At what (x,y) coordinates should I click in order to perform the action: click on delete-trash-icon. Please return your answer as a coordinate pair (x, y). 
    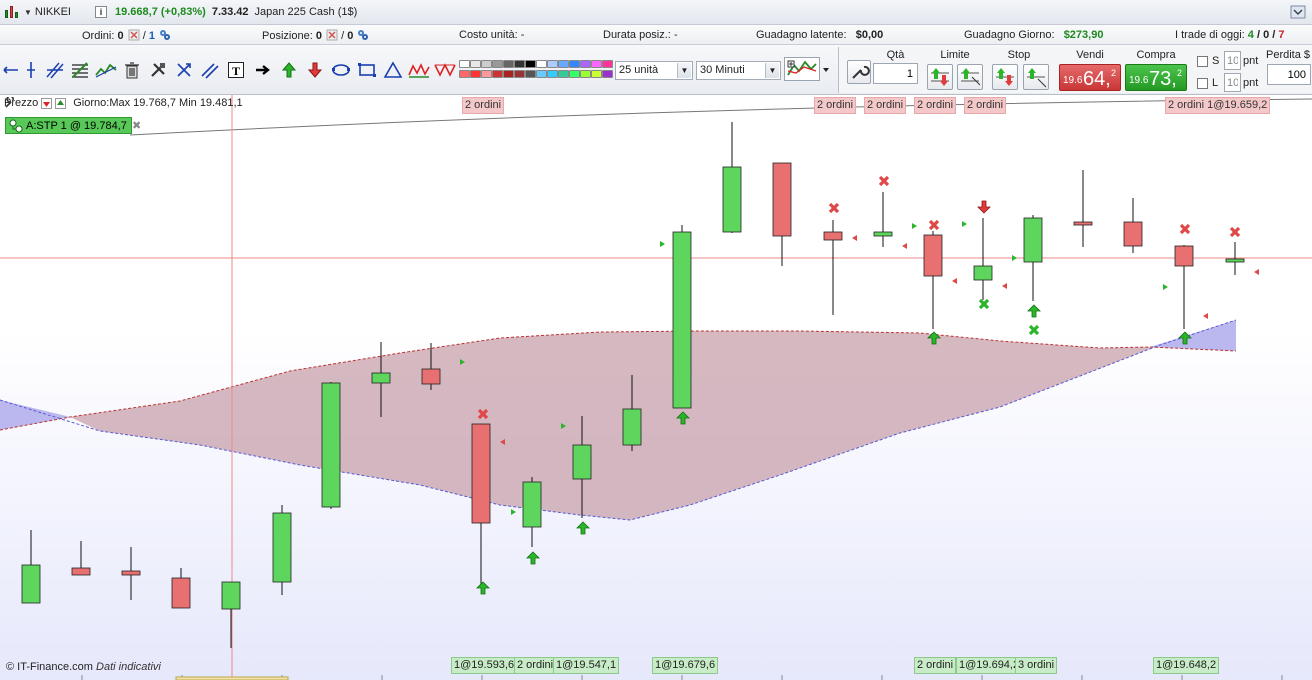
    Looking at the image, I should click on (132, 70).